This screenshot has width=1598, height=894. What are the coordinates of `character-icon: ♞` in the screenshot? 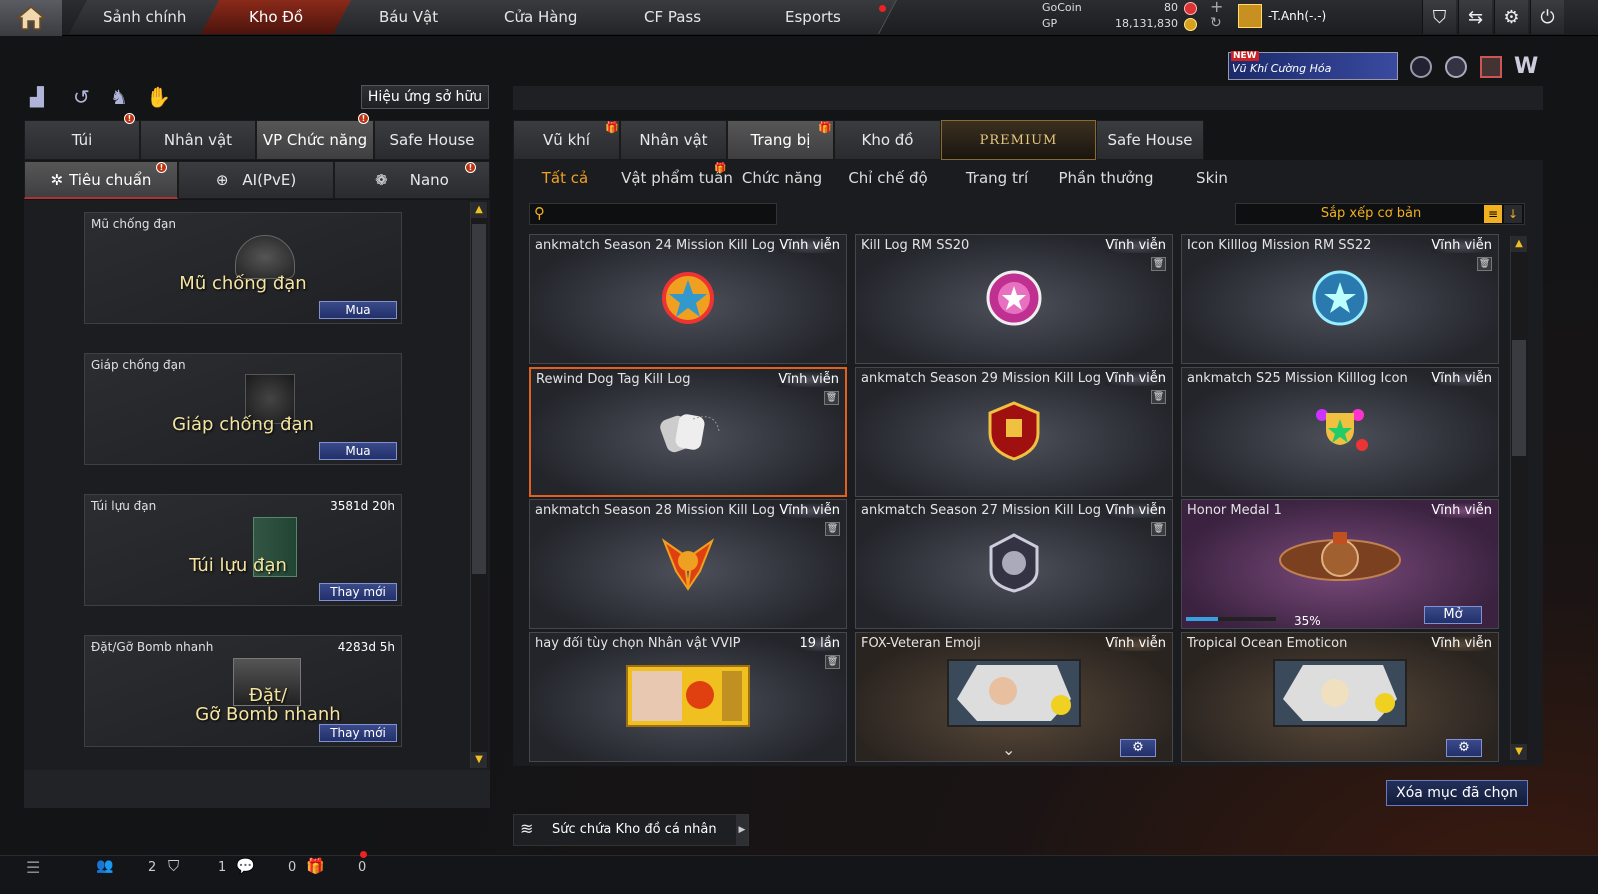 It's located at (119, 97).